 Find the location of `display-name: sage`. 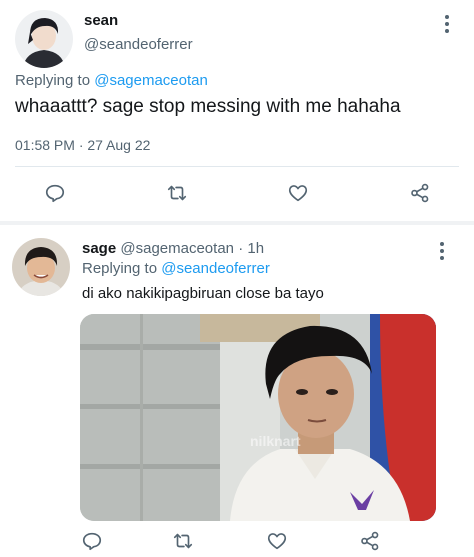

display-name: sage is located at coordinates (99, 248).